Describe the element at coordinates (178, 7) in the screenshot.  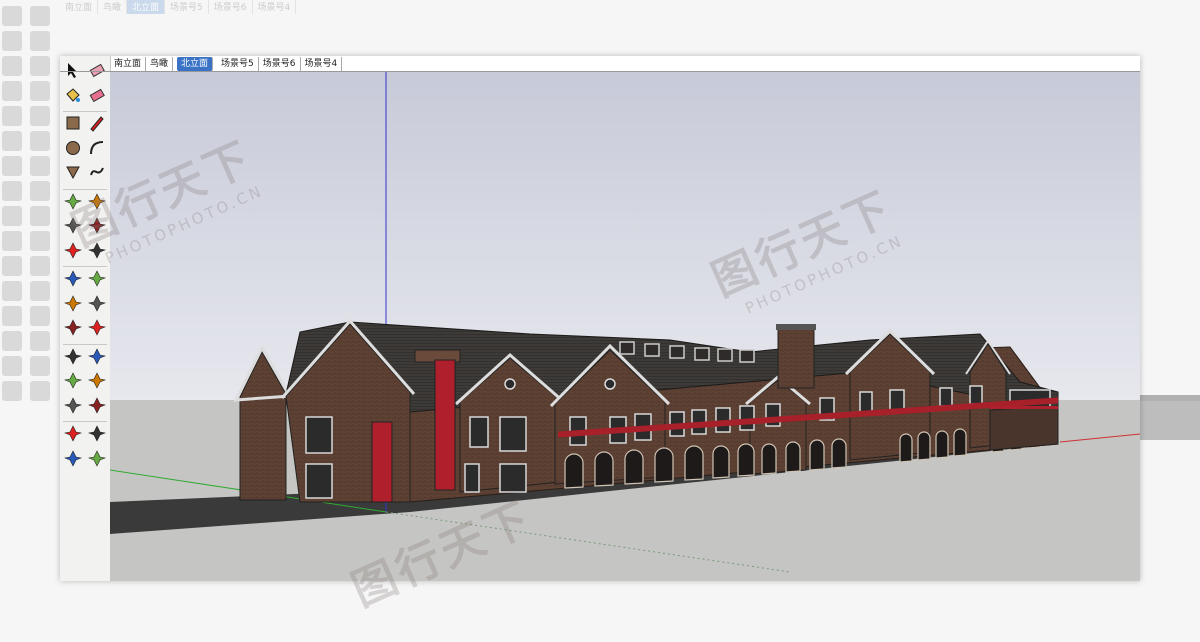
I see `background-tab-bar: 南立面 鸟瞰 北立面 场景号5 场景号6 场景号4` at that location.